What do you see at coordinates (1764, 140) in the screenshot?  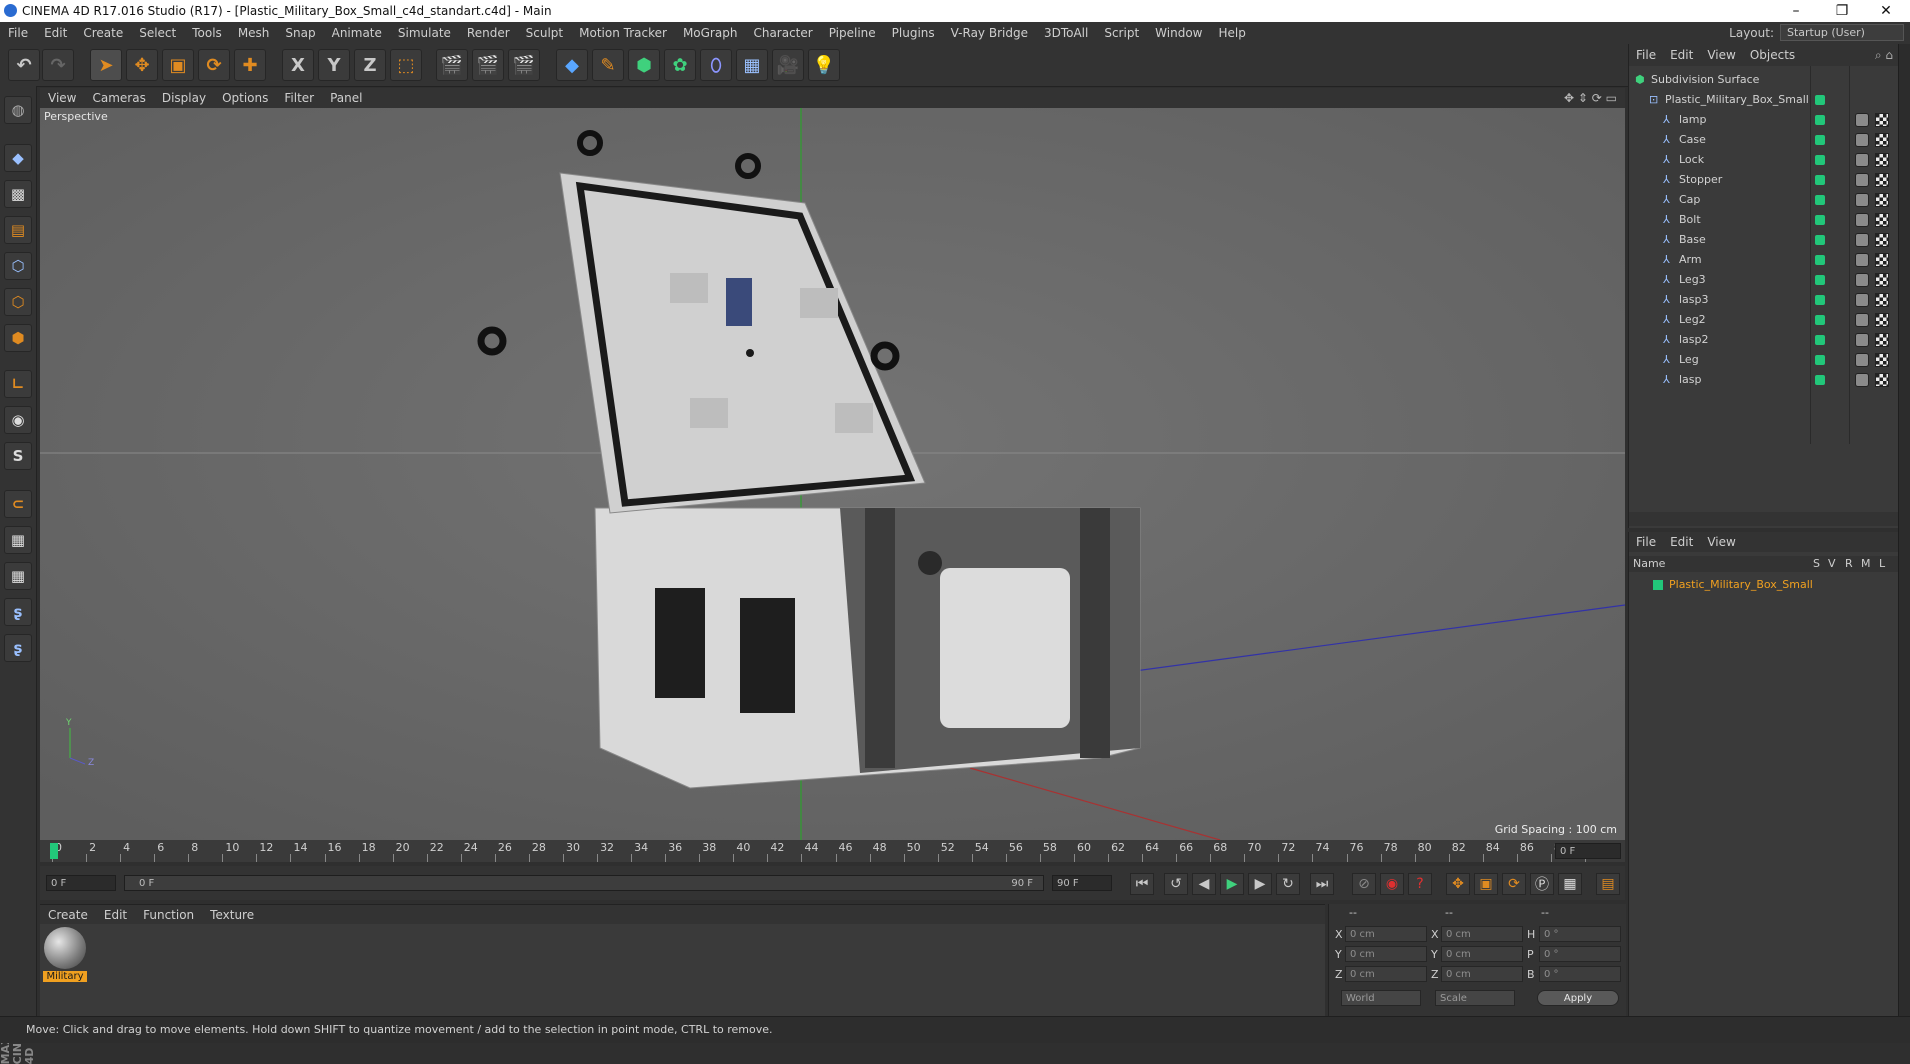 I see `object-row: ⅄ Case` at bounding box center [1764, 140].